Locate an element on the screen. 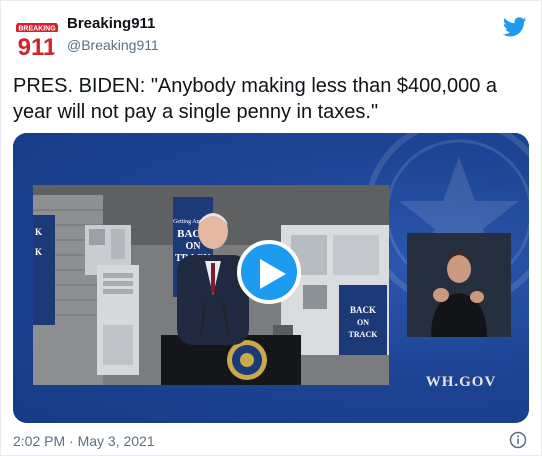 Image resolution: width=542 pixels, height=456 pixels. interpreter-scene is located at coordinates (459, 285).